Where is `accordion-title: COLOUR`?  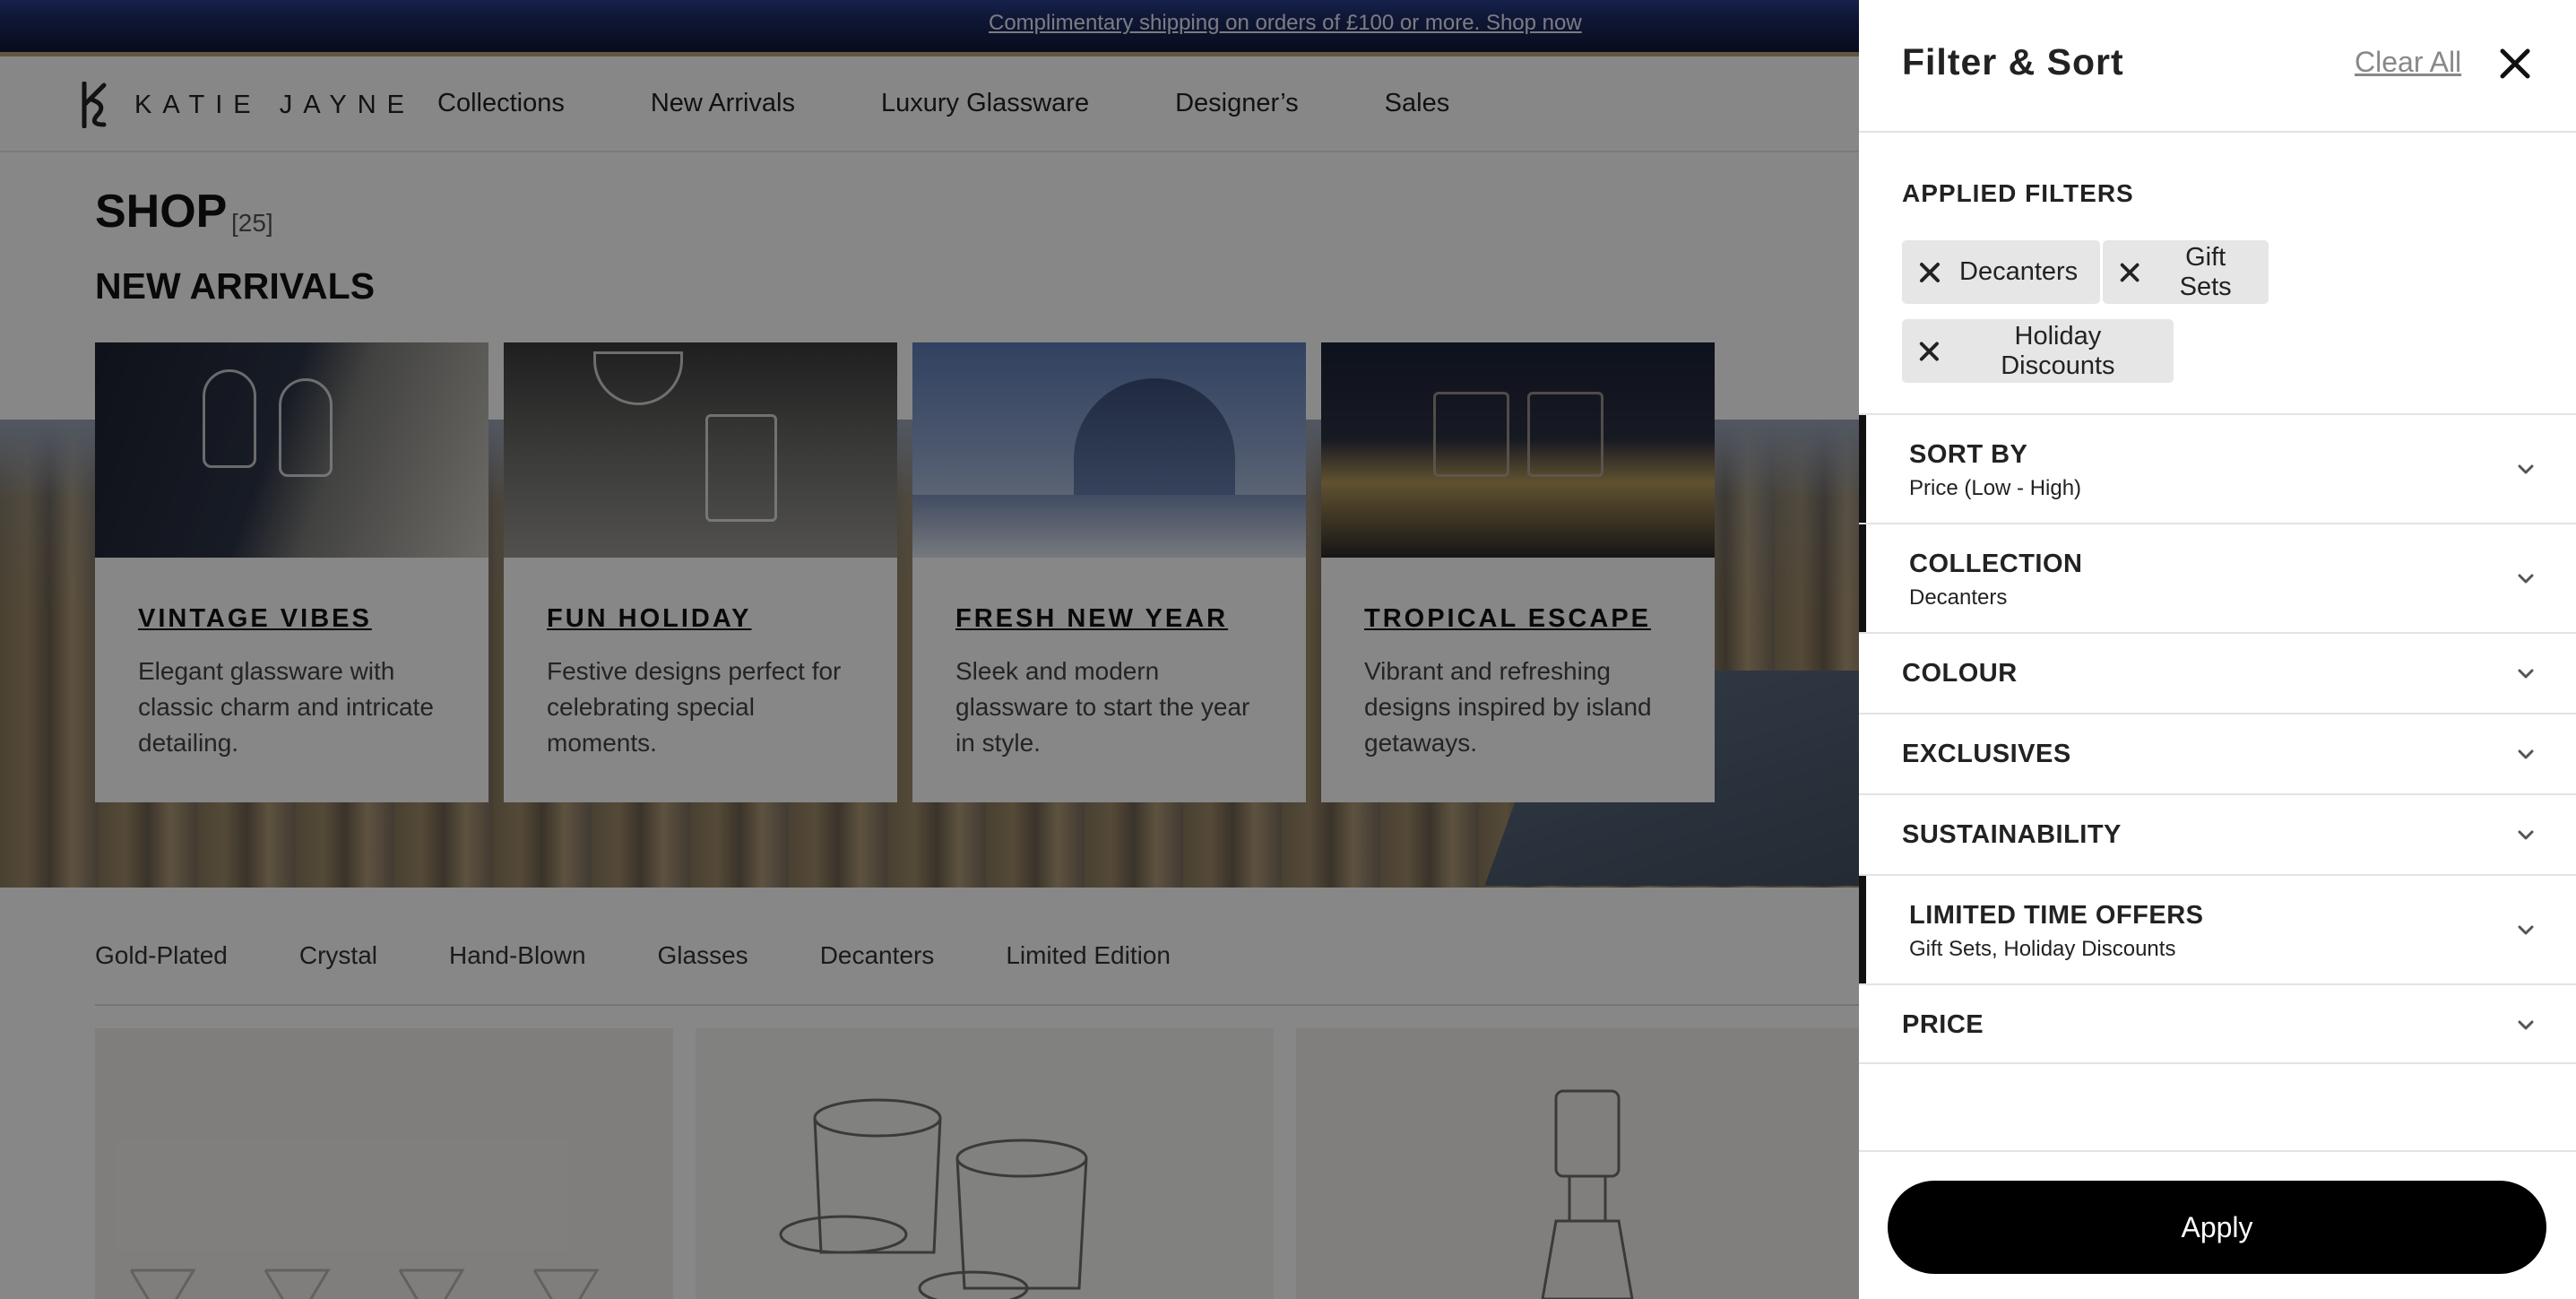
accordion-title: COLOUR is located at coordinates (1960, 673).